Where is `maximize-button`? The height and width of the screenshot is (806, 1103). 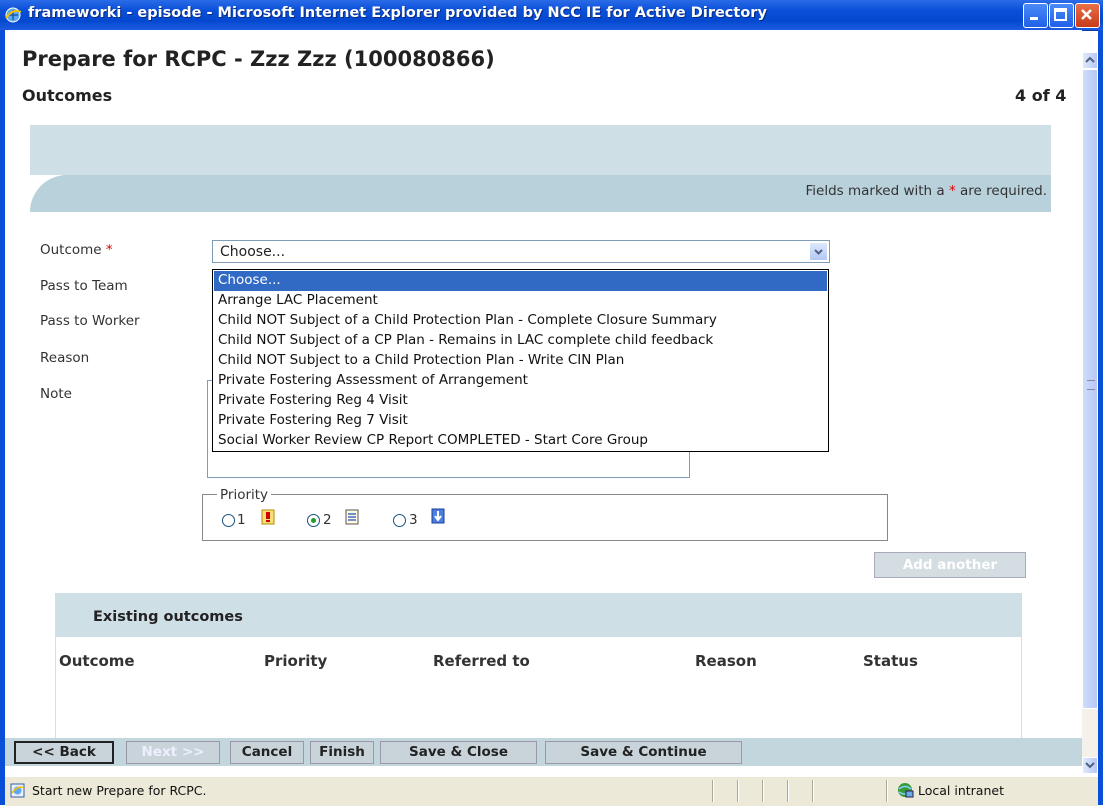 maximize-button is located at coordinates (1061, 15).